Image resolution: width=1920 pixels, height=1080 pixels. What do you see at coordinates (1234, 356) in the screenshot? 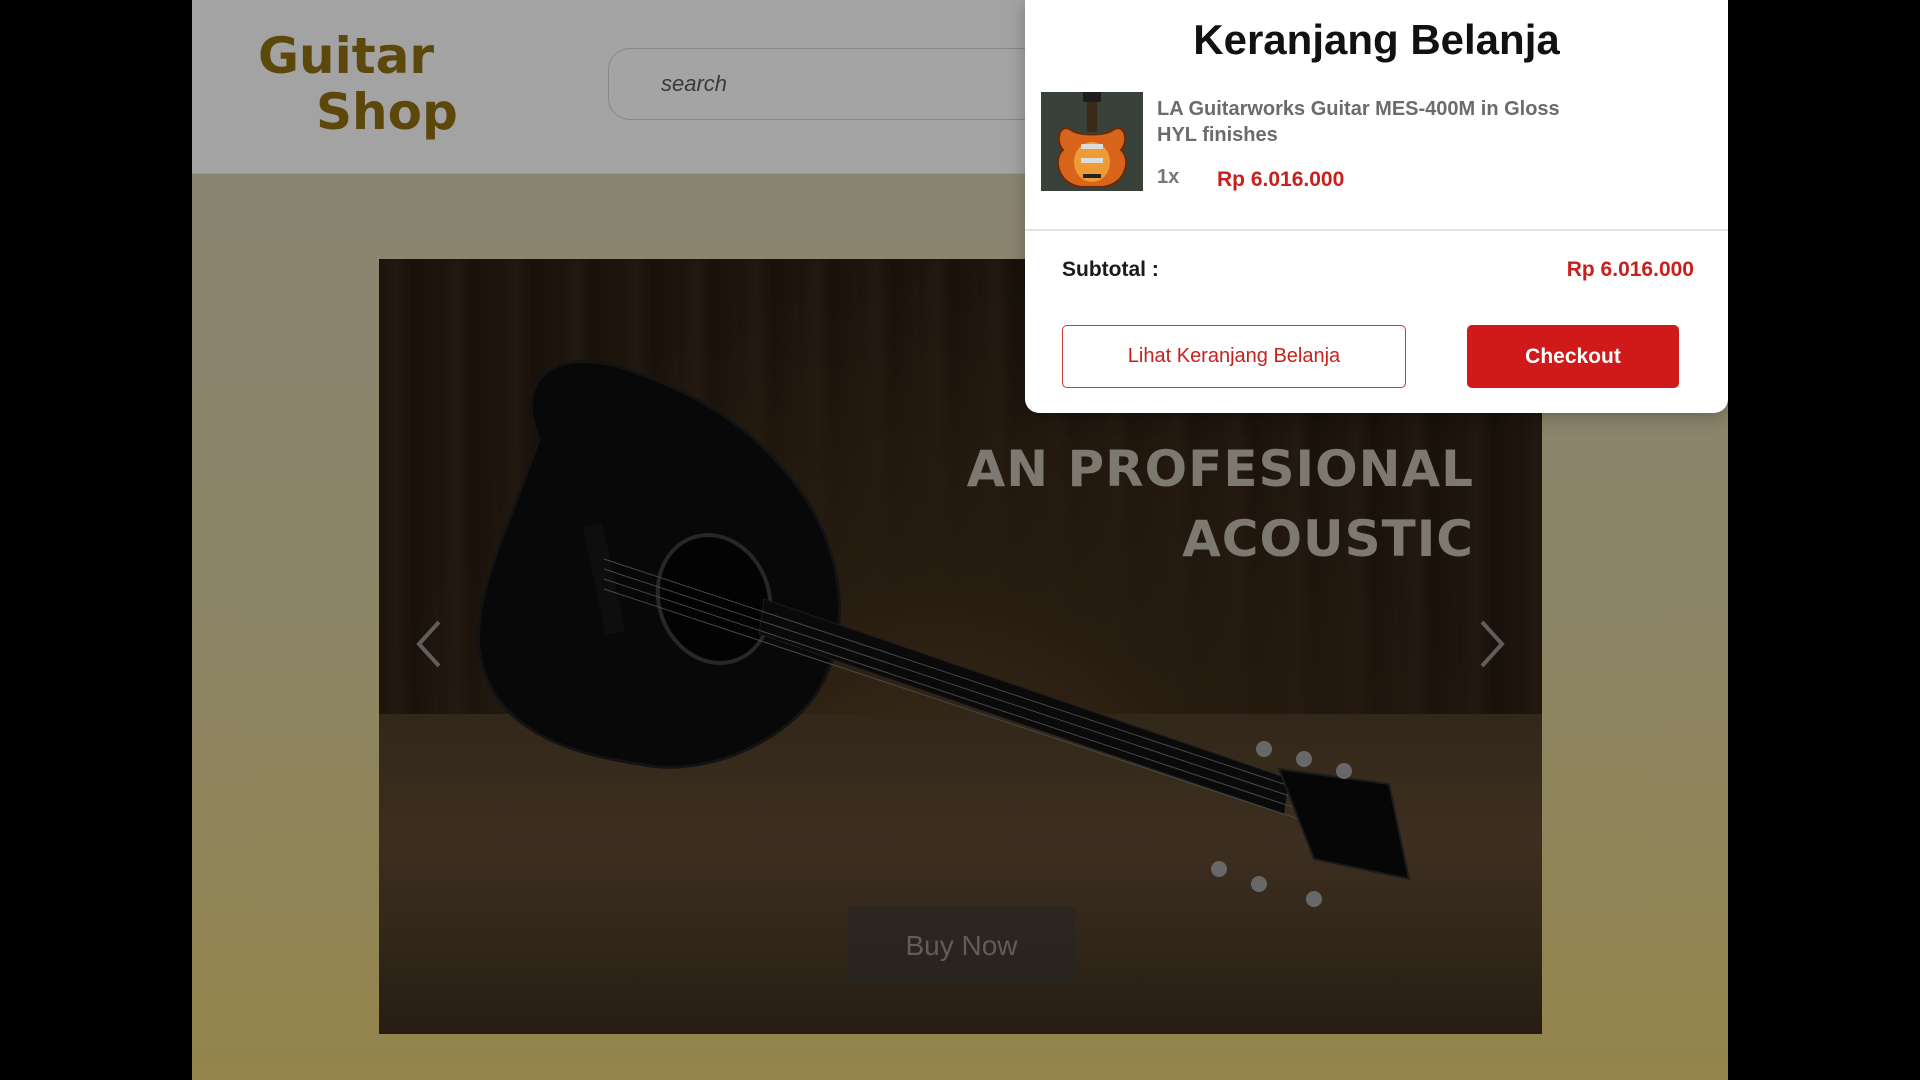
I see `view-cart-button: Lihat Keranjang Belanja` at bounding box center [1234, 356].